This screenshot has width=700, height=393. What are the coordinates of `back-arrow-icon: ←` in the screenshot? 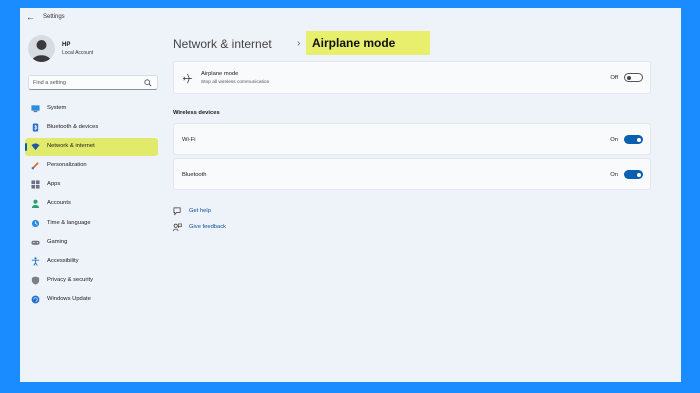 It's located at (32, 18).